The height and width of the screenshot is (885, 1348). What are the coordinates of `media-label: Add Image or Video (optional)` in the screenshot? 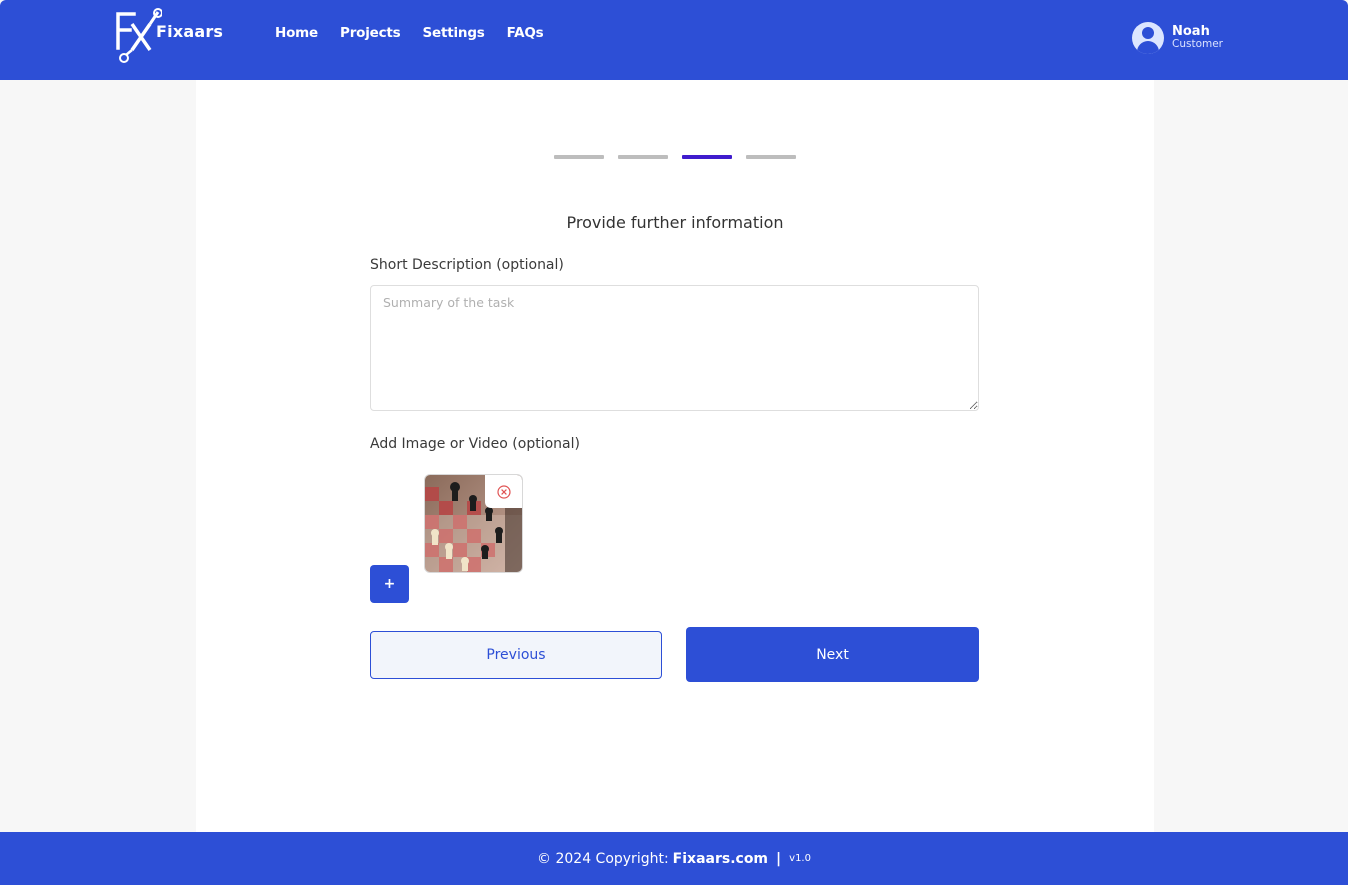 It's located at (475, 444).